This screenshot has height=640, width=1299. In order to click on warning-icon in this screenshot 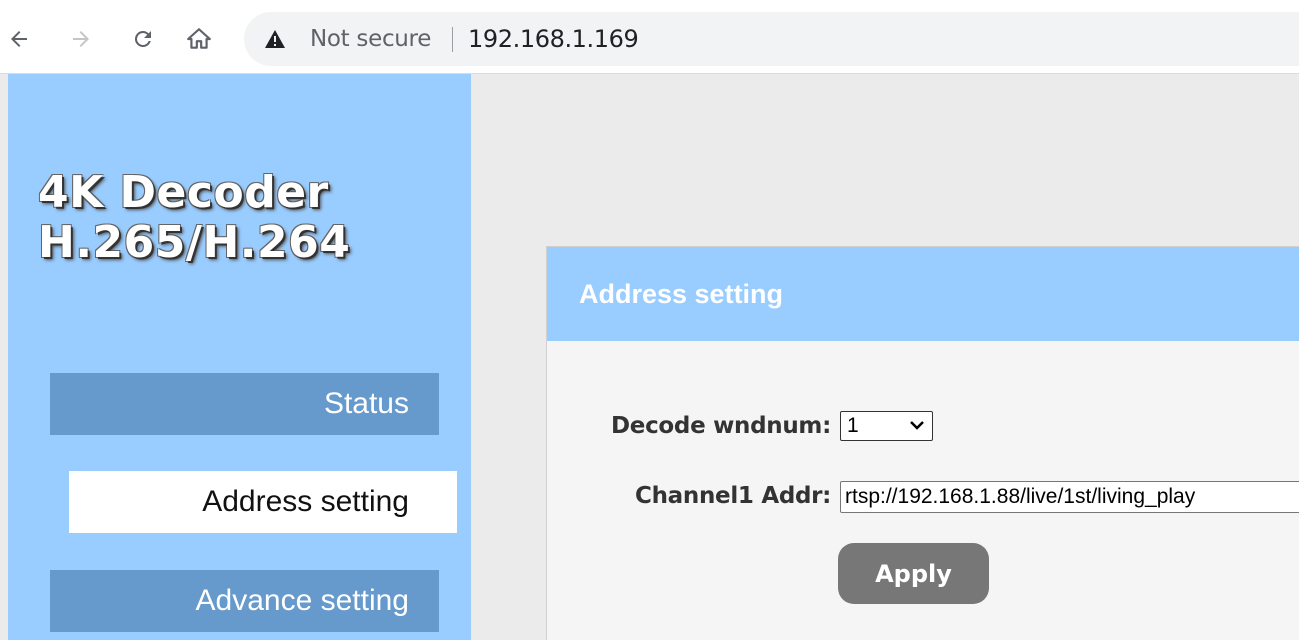, I will do `click(275, 39)`.